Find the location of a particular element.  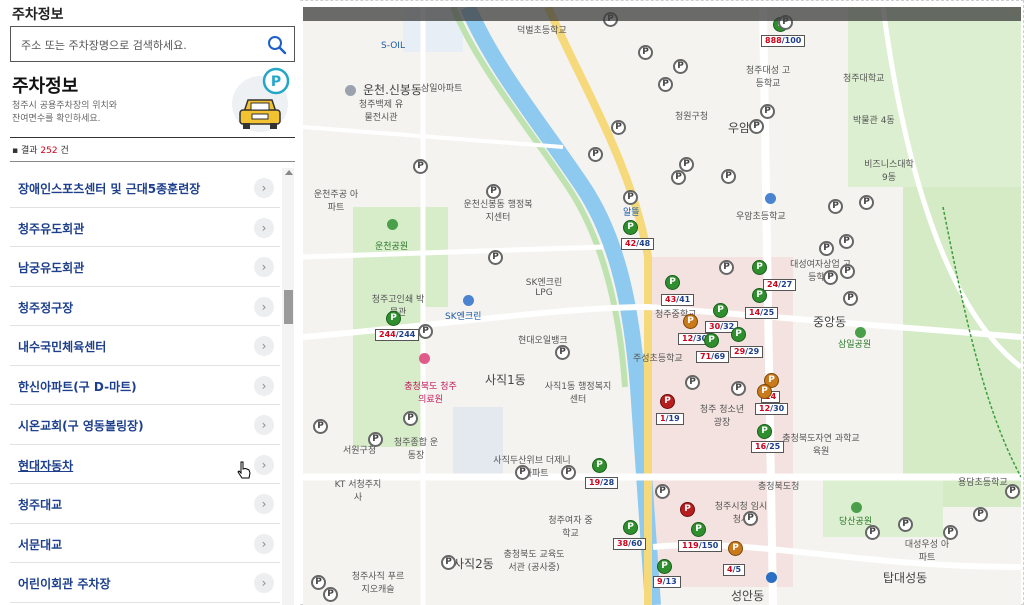

list-item-label: 청주유도회관 is located at coordinates (51, 228).